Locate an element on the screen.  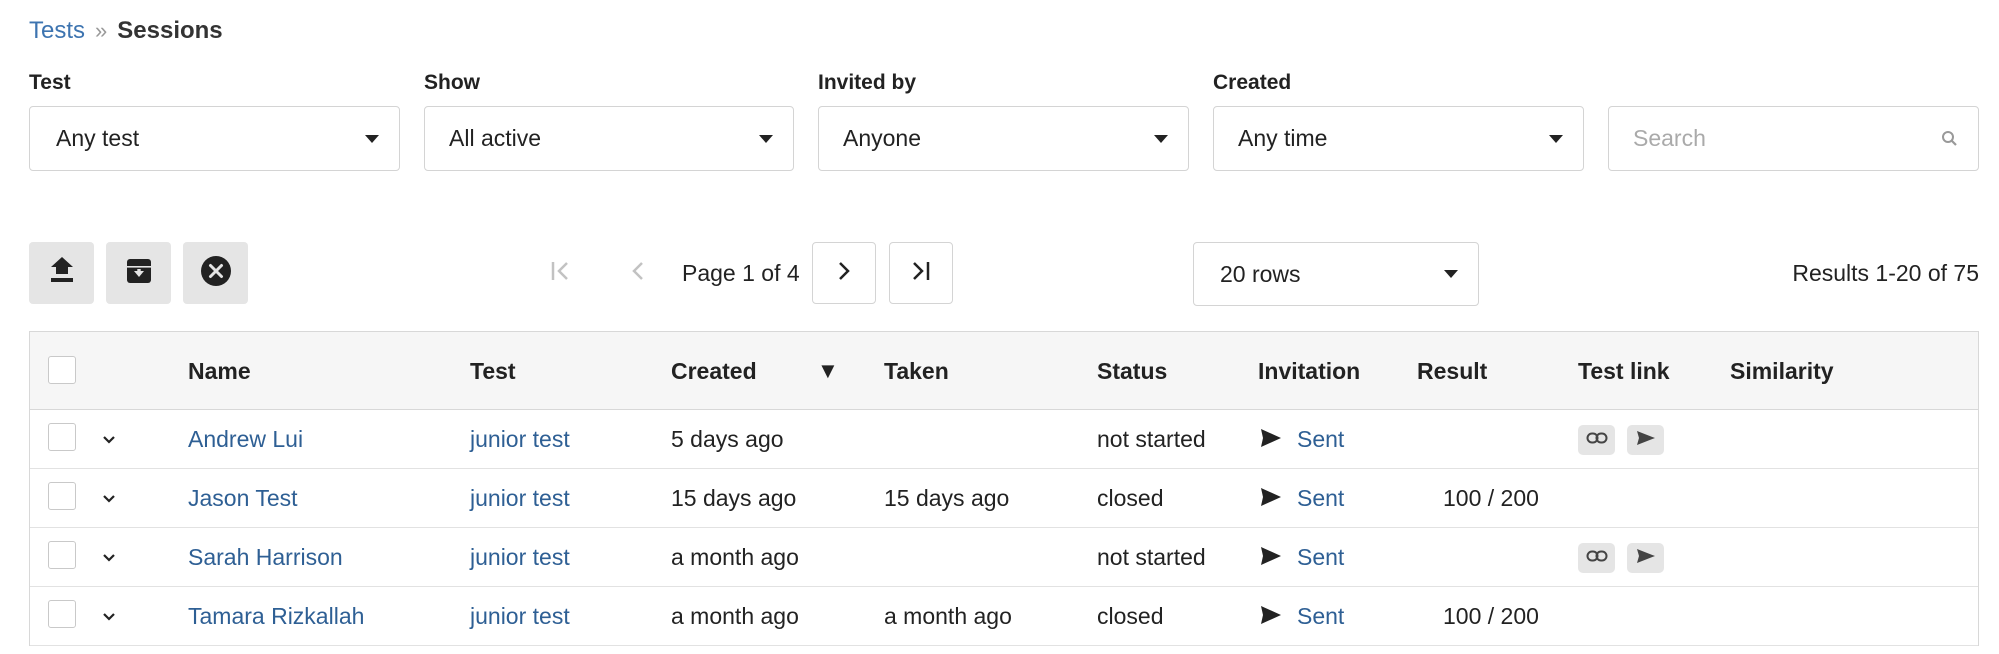
created-filter-value: Any time is located at coordinates (1283, 138).